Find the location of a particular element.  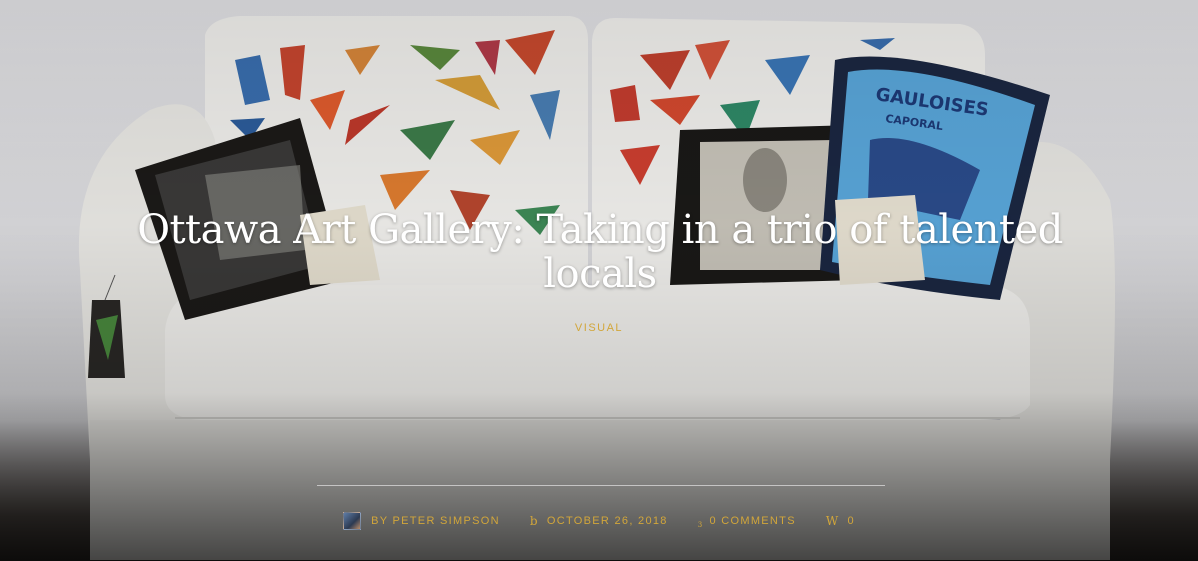

meta-divider is located at coordinates (601, 485).